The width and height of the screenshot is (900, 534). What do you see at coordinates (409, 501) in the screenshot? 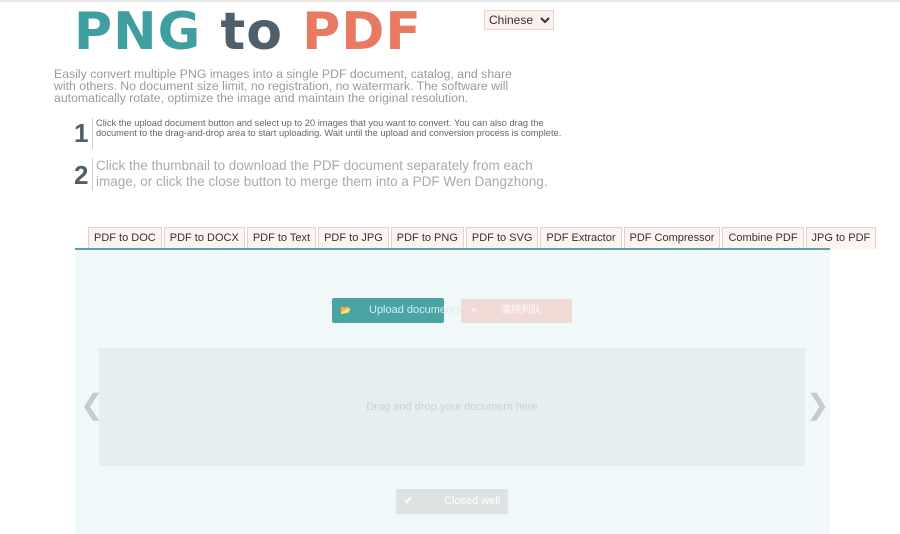
I see `check-icon: ✔` at bounding box center [409, 501].